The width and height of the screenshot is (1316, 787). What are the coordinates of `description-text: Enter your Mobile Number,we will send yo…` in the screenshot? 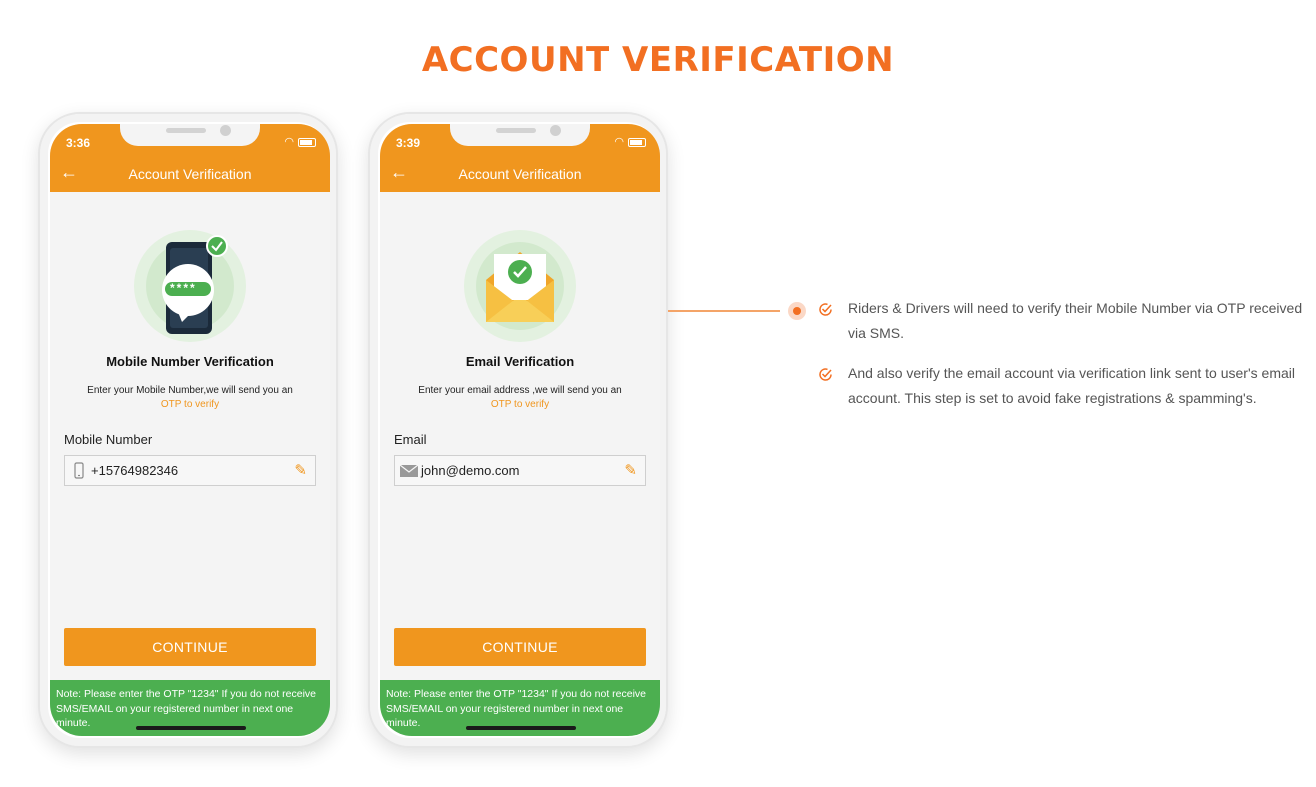 It's located at (190, 390).